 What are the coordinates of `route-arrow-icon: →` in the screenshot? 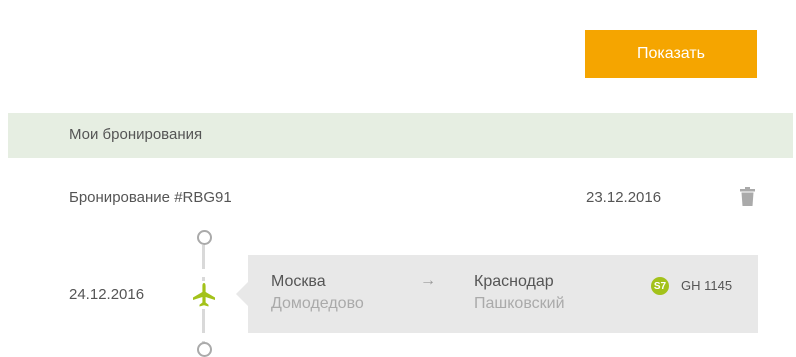 It's located at (428, 280).